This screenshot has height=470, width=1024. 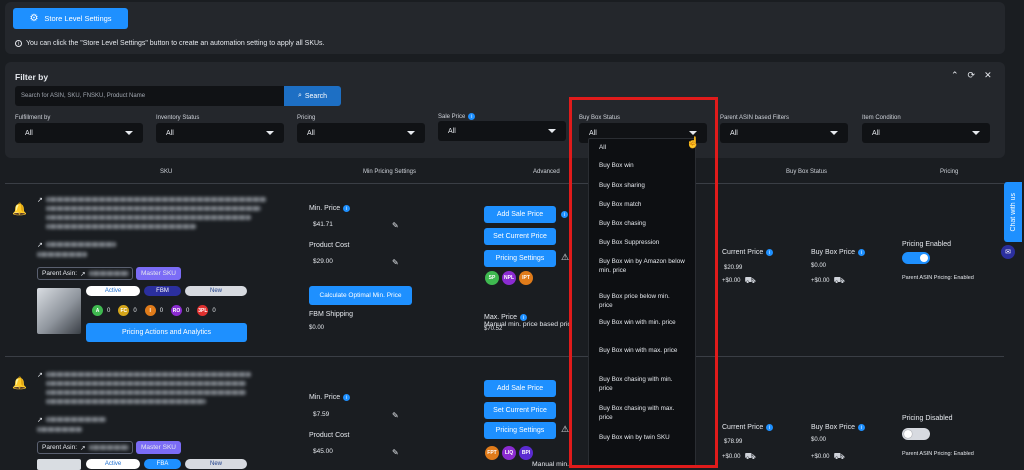 What do you see at coordinates (220, 133) in the screenshot?
I see `inventory-select: All` at bounding box center [220, 133].